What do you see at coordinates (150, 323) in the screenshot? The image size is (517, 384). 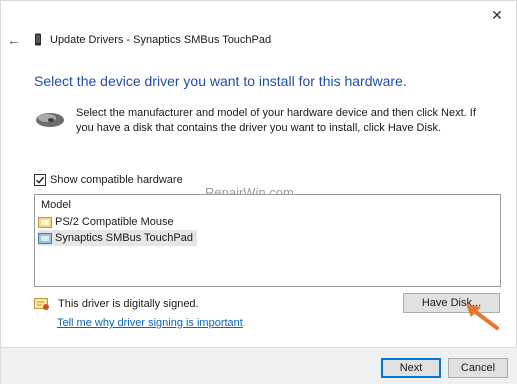 I see `driver-signing-link: Tell me why driver signing is important` at bounding box center [150, 323].